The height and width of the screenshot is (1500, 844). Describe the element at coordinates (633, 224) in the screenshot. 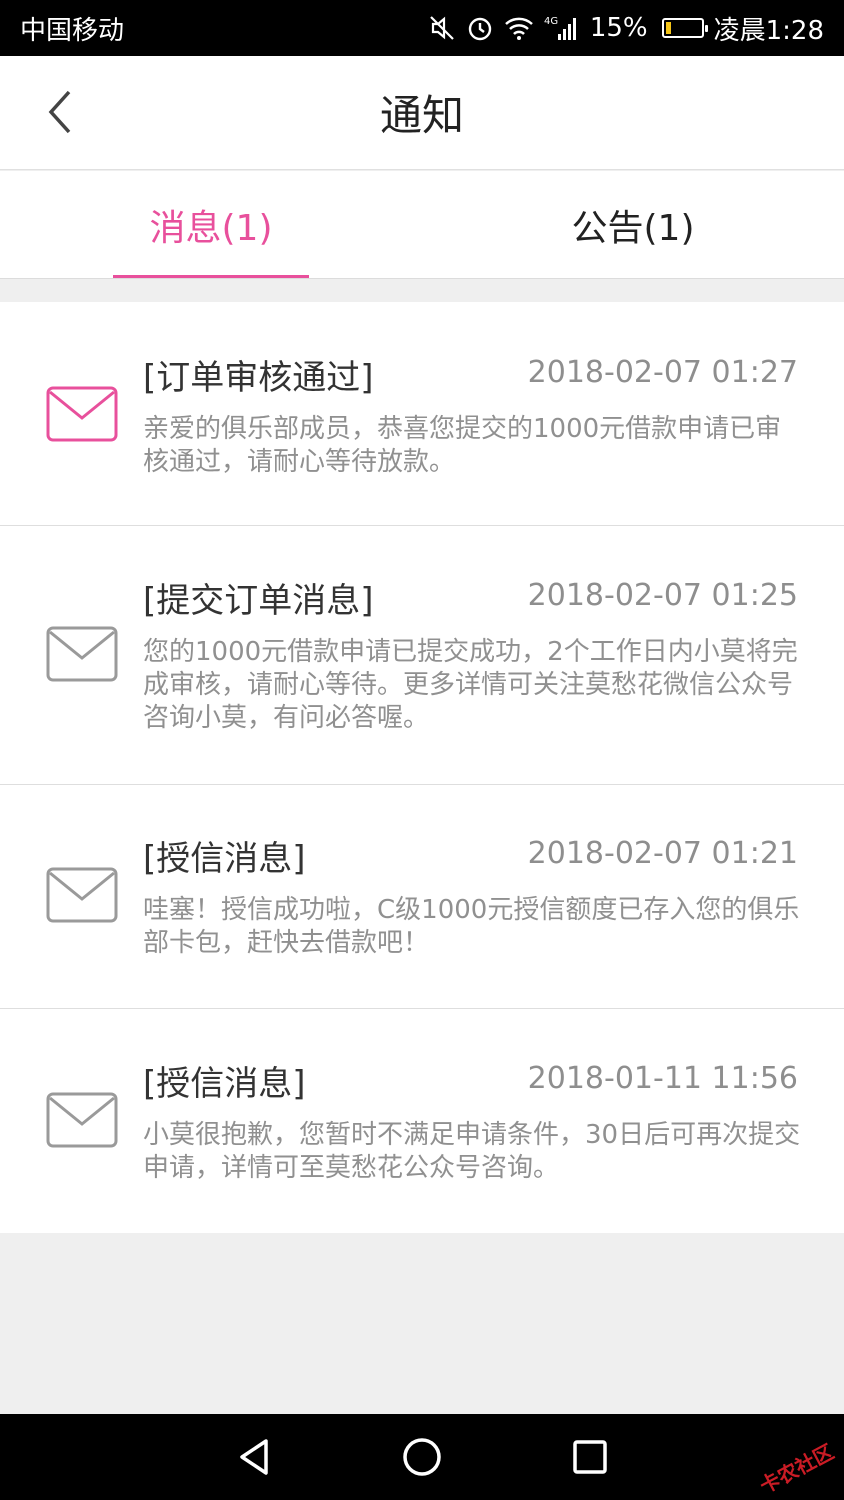

I see `tab-announcements: 公告(1)` at that location.